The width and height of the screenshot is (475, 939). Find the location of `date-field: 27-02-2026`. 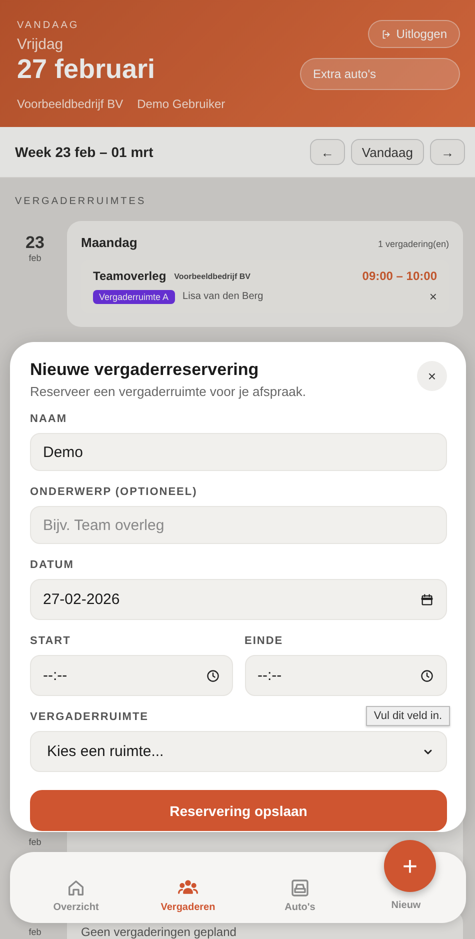

date-field: 27-02-2026 is located at coordinates (238, 599).